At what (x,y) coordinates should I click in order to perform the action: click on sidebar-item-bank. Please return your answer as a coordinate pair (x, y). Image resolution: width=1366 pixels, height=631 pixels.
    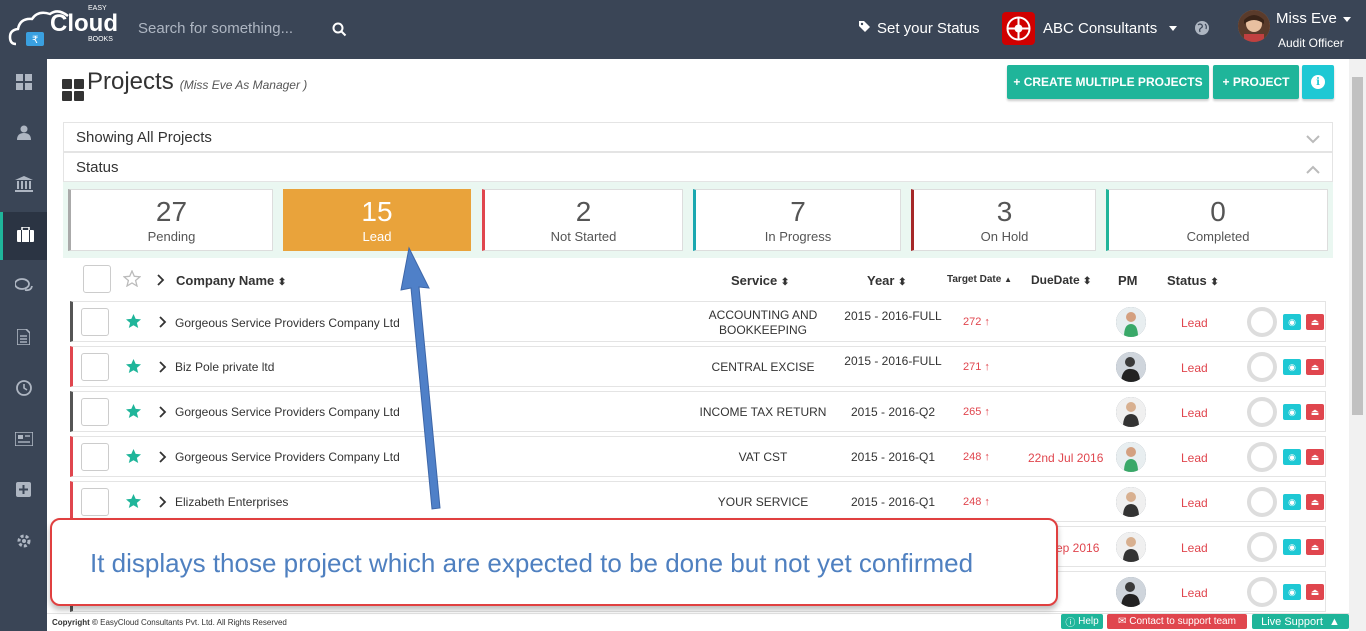
    Looking at the image, I should click on (23, 185).